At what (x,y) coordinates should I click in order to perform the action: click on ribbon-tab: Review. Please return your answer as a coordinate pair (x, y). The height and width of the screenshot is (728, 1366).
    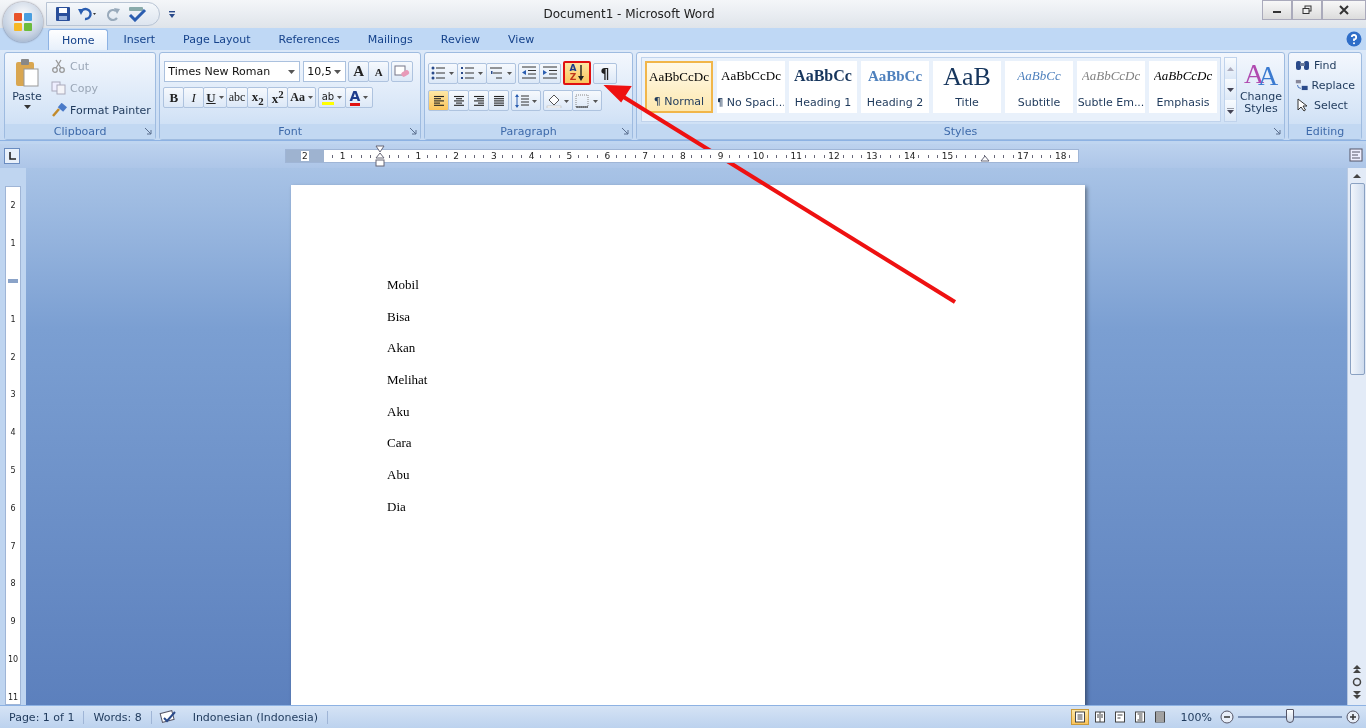
    Looking at the image, I should click on (460, 39).